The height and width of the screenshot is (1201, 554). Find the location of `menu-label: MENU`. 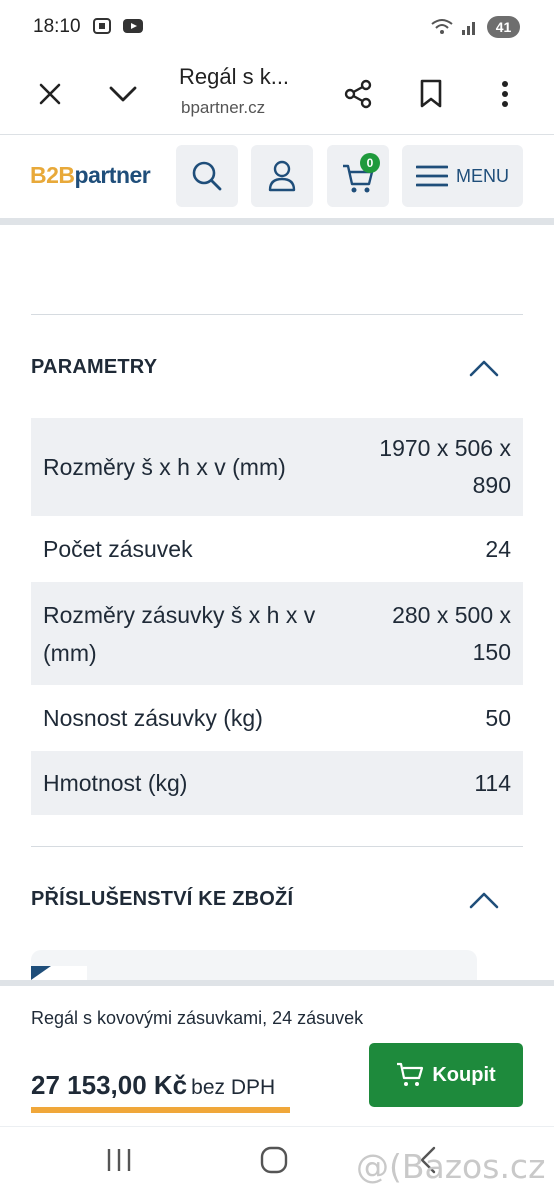

menu-label: MENU is located at coordinates (482, 175).